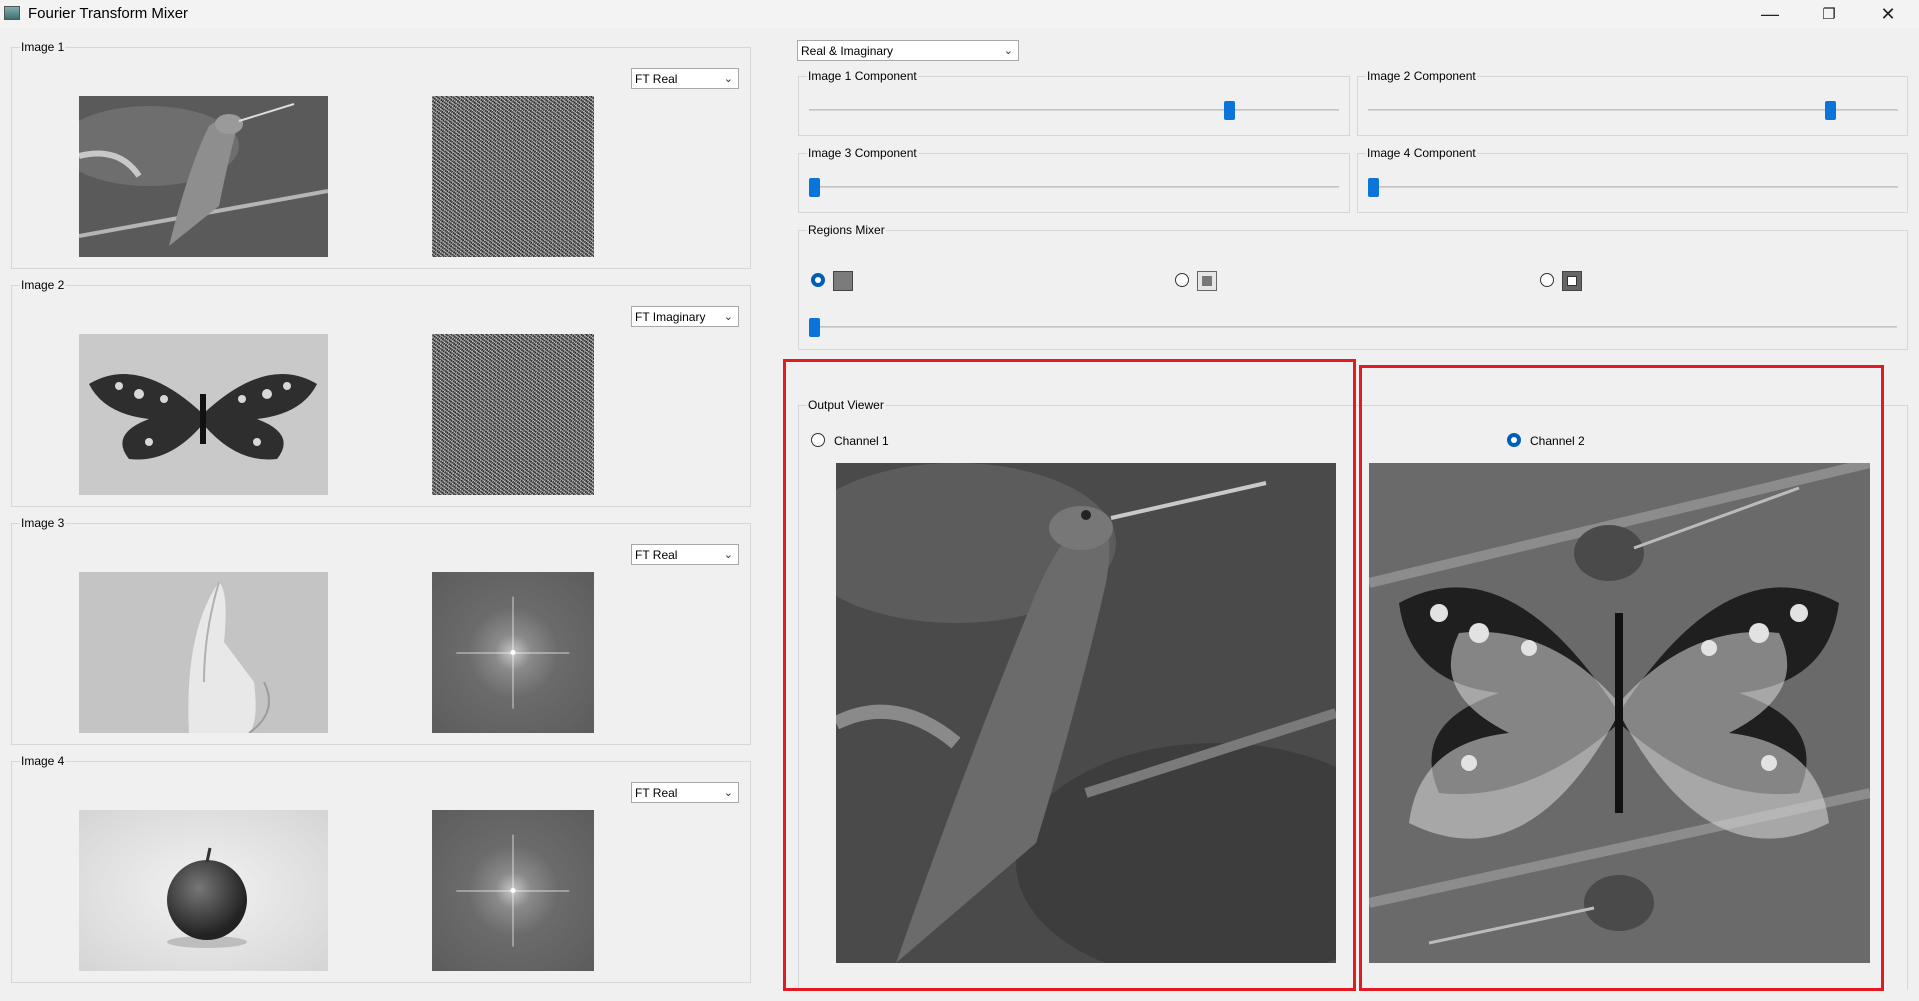 The width and height of the screenshot is (1919, 1001). I want to click on region-inner-radio, so click(1182, 280).